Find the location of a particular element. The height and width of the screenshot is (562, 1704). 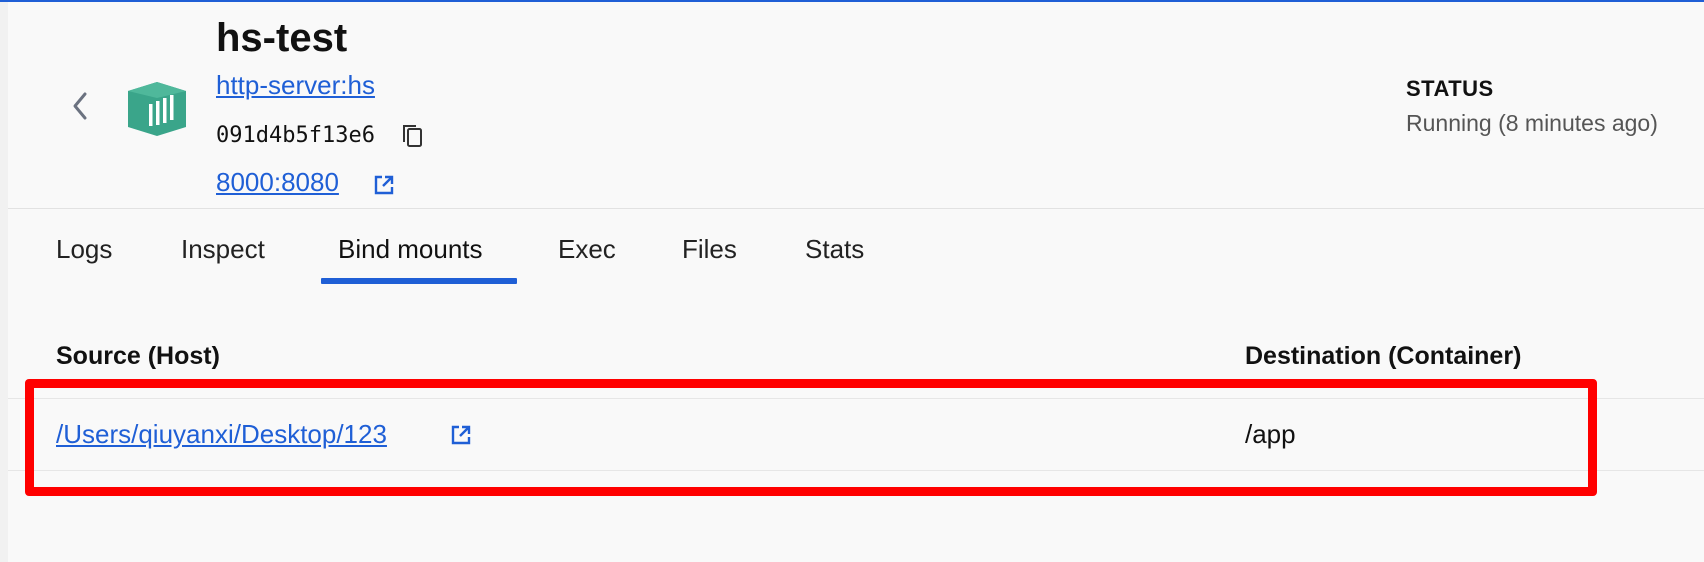

status-label: STATUS is located at coordinates (1450, 88).